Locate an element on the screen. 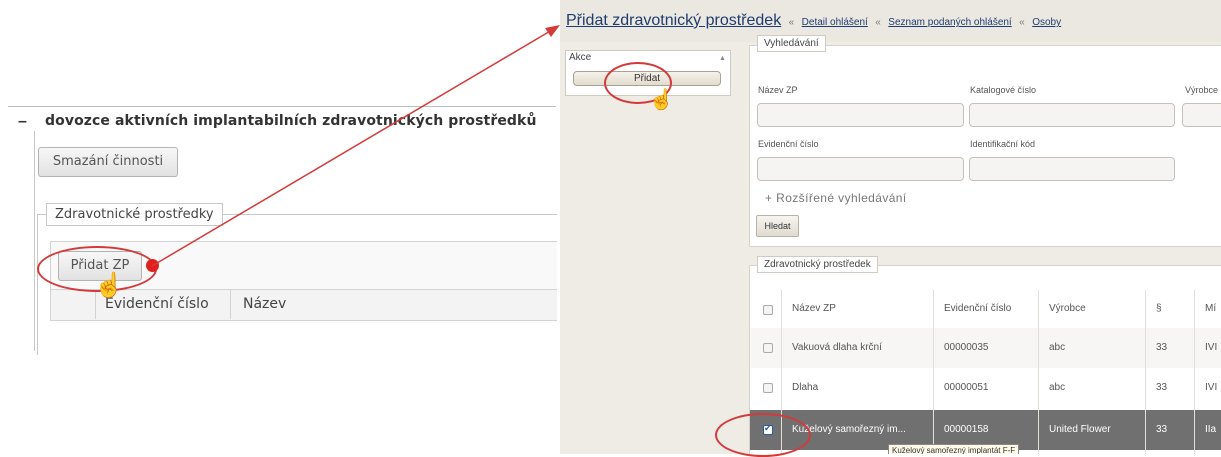  actions-panel-label: Akce is located at coordinates (580, 57).